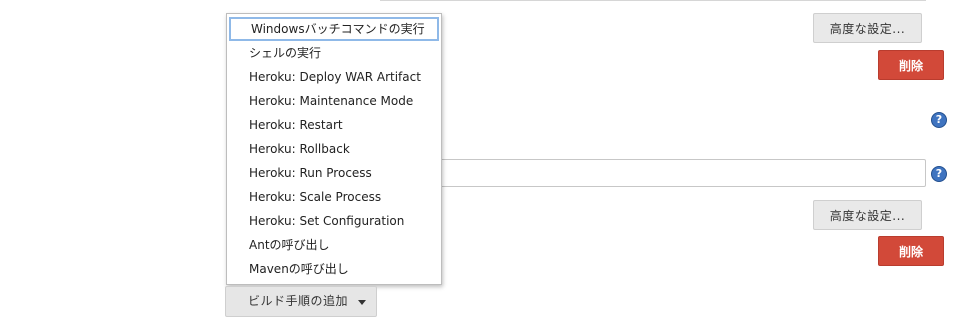 The image size is (970, 329). I want to click on delete-button-2: 削除, so click(911, 251).